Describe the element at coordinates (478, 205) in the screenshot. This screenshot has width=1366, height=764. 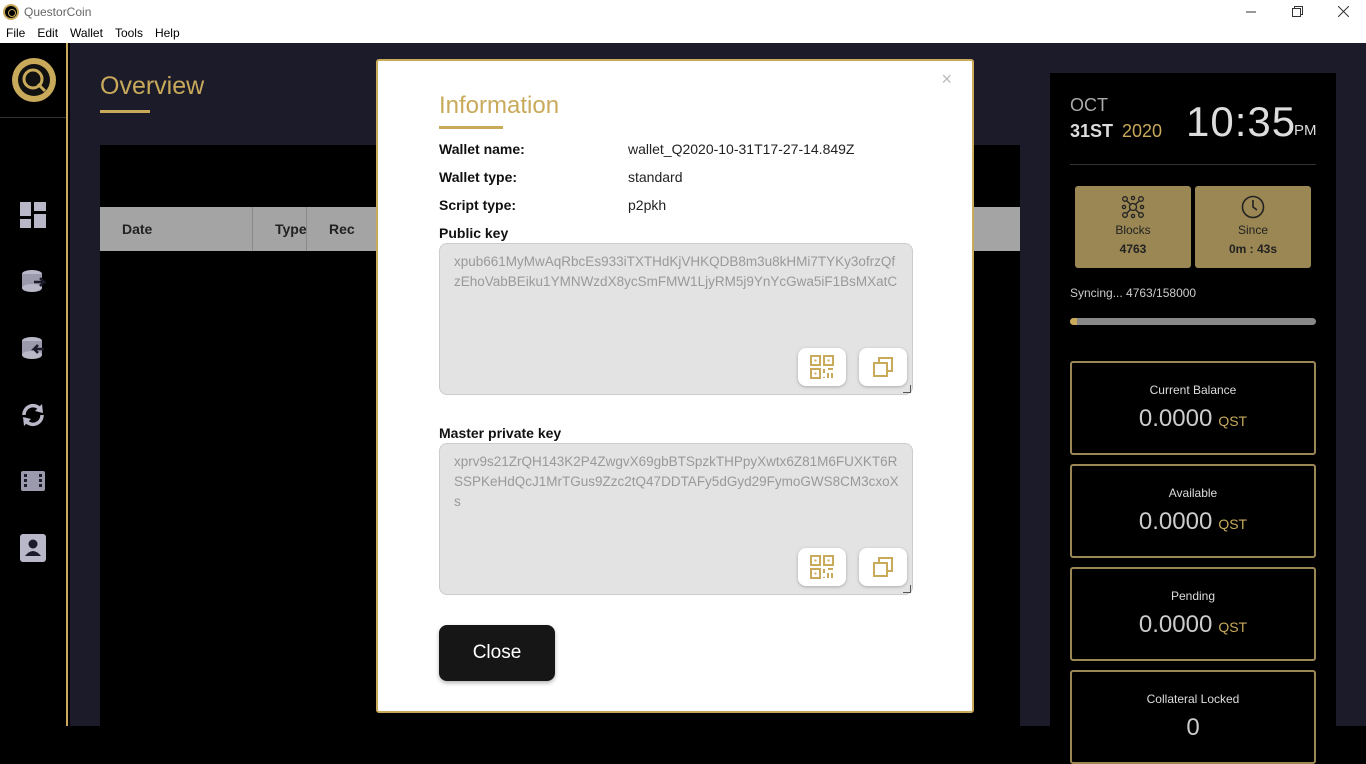
I see `script-type-label: Script type:` at that location.